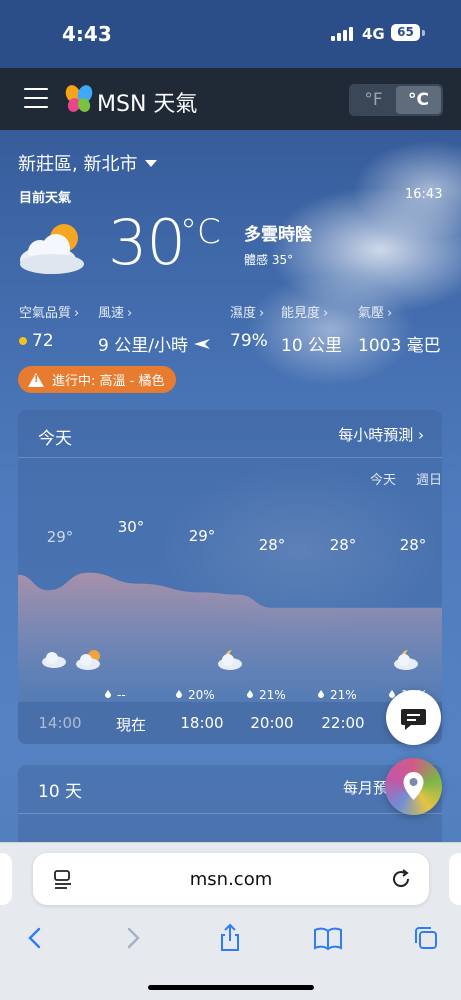  Describe the element at coordinates (373, 100) in the screenshot. I see `unit-fahrenheit-button: °F` at that location.